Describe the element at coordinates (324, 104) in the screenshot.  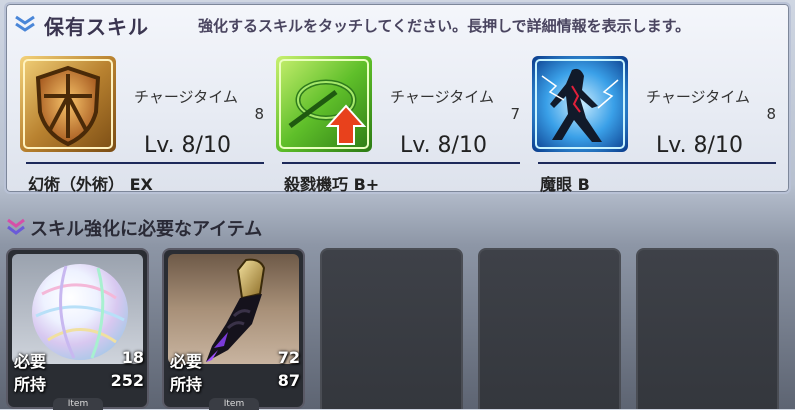
I see `ring-arrow-up-skill-icon` at that location.